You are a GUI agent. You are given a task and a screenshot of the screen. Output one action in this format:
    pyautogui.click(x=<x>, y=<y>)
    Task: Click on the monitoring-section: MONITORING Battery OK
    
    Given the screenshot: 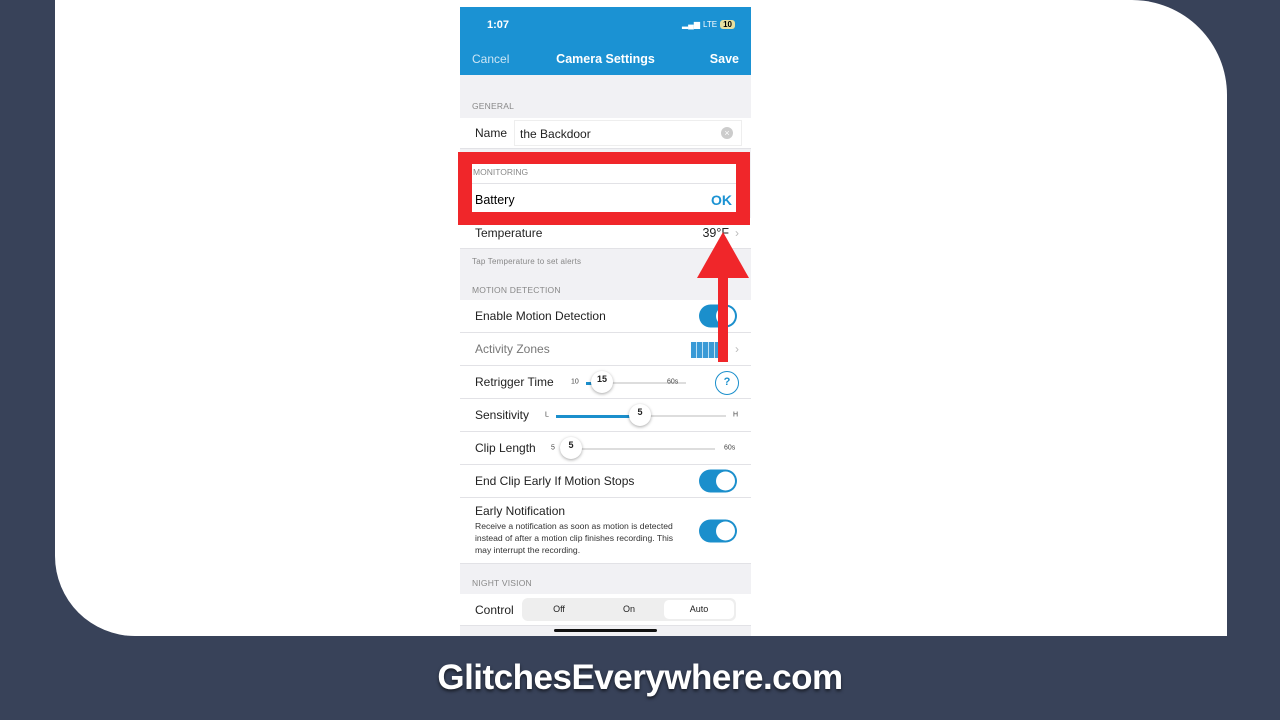 What is the action you would take?
    pyautogui.click(x=604, y=188)
    